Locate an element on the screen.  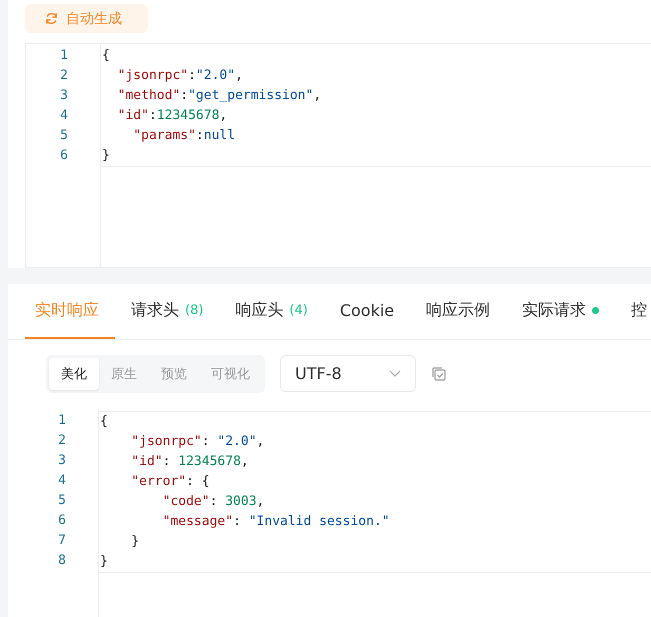
tab: 响应头 (4) is located at coordinates (274, 311).